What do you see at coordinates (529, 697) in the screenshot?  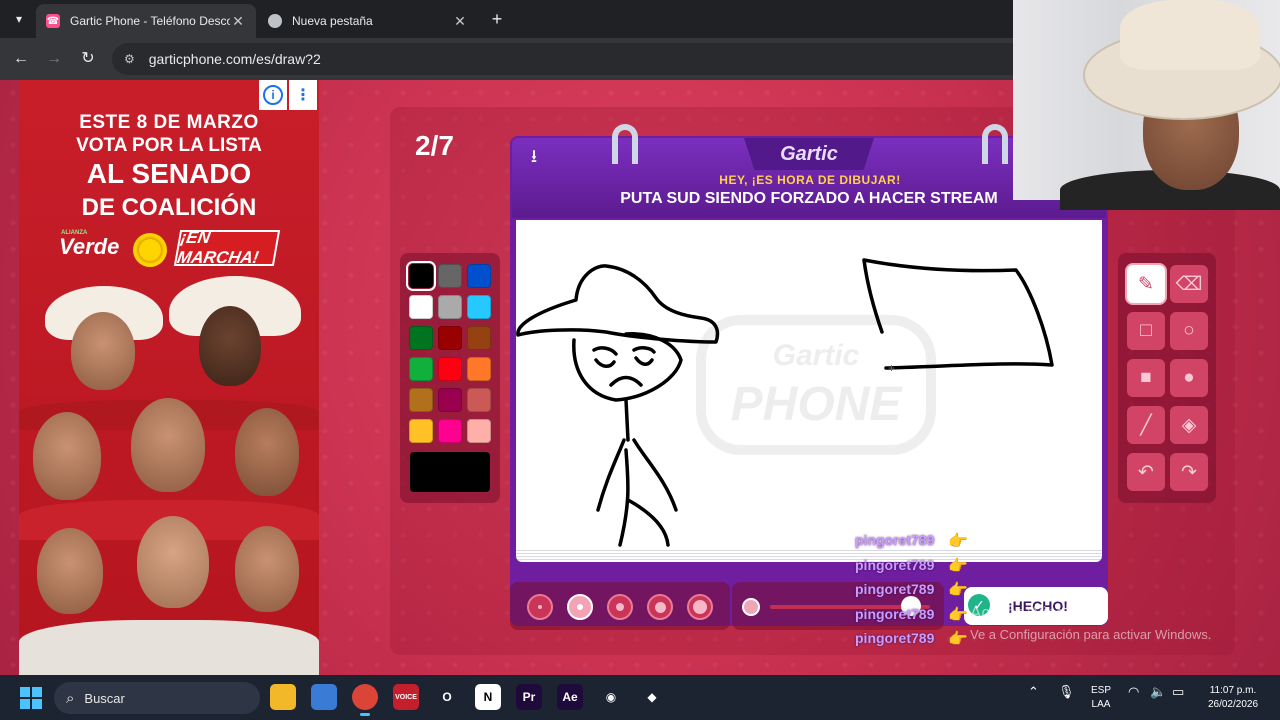 I see `premiere-icon: Pr` at bounding box center [529, 697].